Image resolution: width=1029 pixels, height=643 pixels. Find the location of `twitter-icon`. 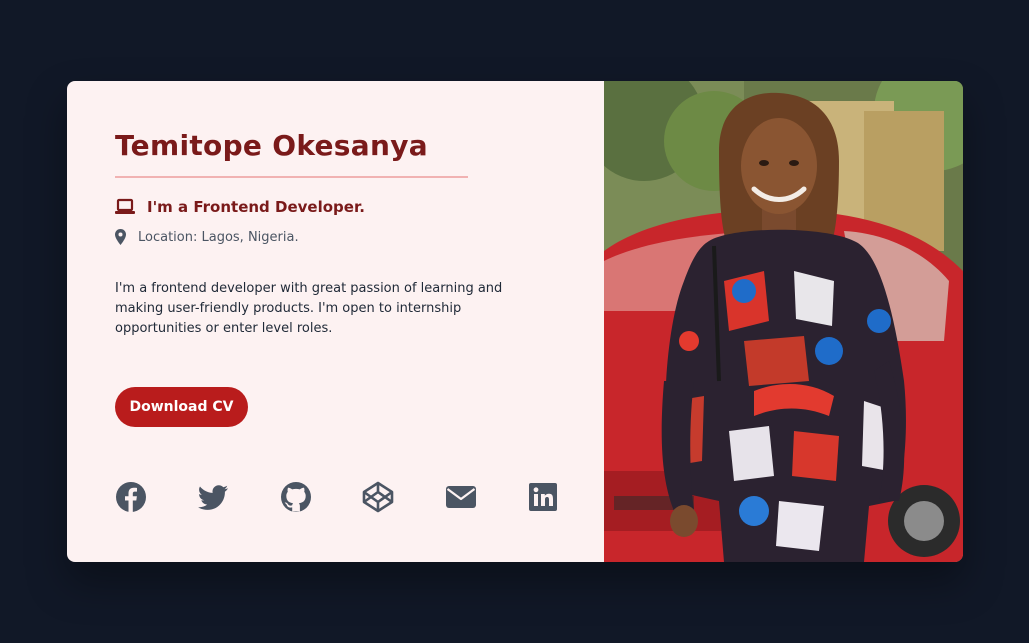

twitter-icon is located at coordinates (213, 497).